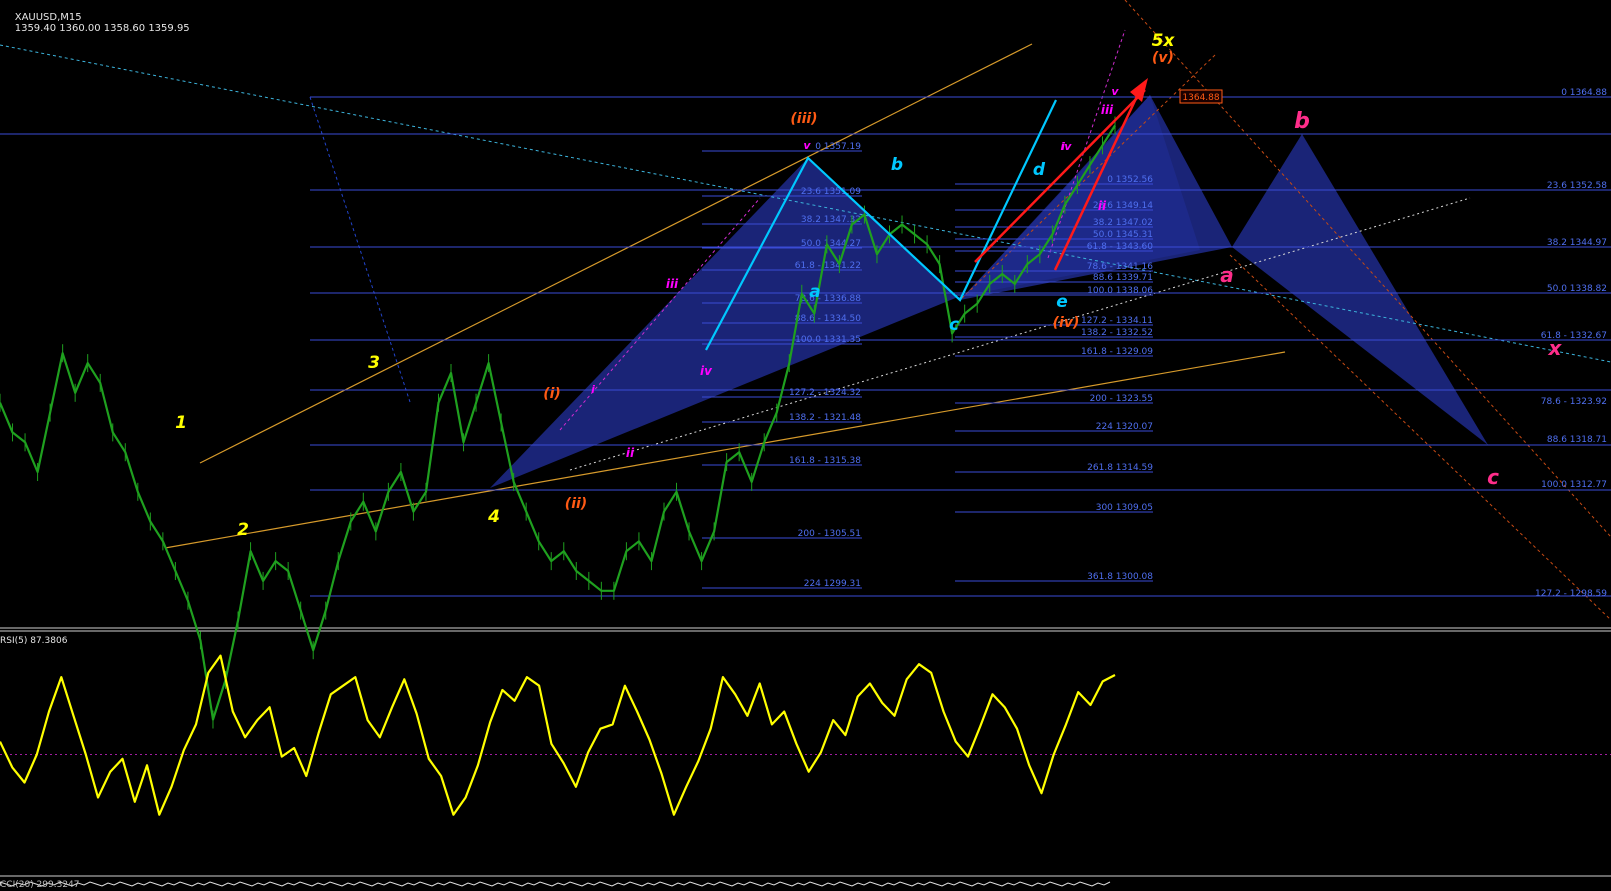 The width and height of the screenshot is (1611, 891). What do you see at coordinates (1123, 235) in the screenshot?
I see `fib-b-label: 50.0 1345.31` at bounding box center [1123, 235].